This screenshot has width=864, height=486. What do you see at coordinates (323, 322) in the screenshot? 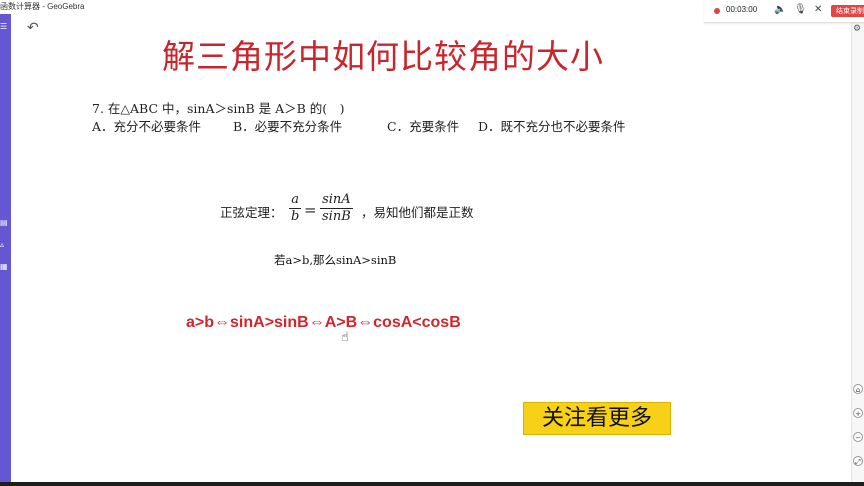
I see `equivalence-chain: a>b⇔sinA>sinB⇔A>B⇔cosA<cosB` at bounding box center [323, 322].